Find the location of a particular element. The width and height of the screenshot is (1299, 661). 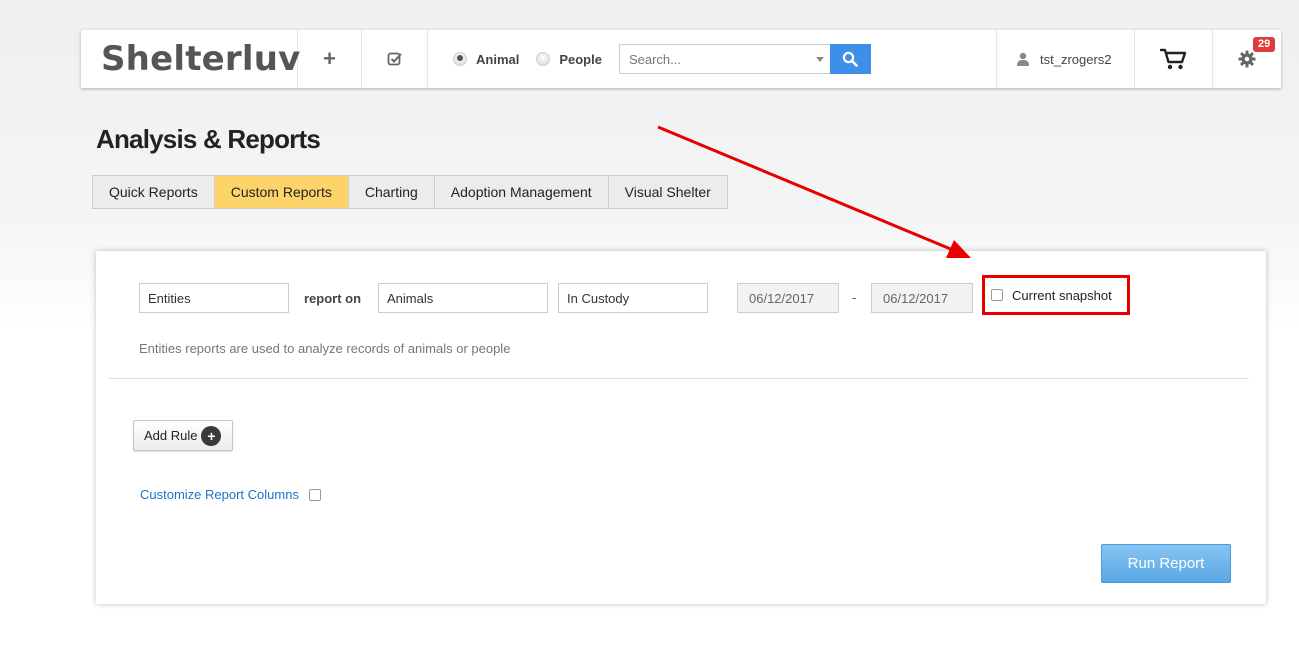

radio-button-checked is located at coordinates (460, 59).